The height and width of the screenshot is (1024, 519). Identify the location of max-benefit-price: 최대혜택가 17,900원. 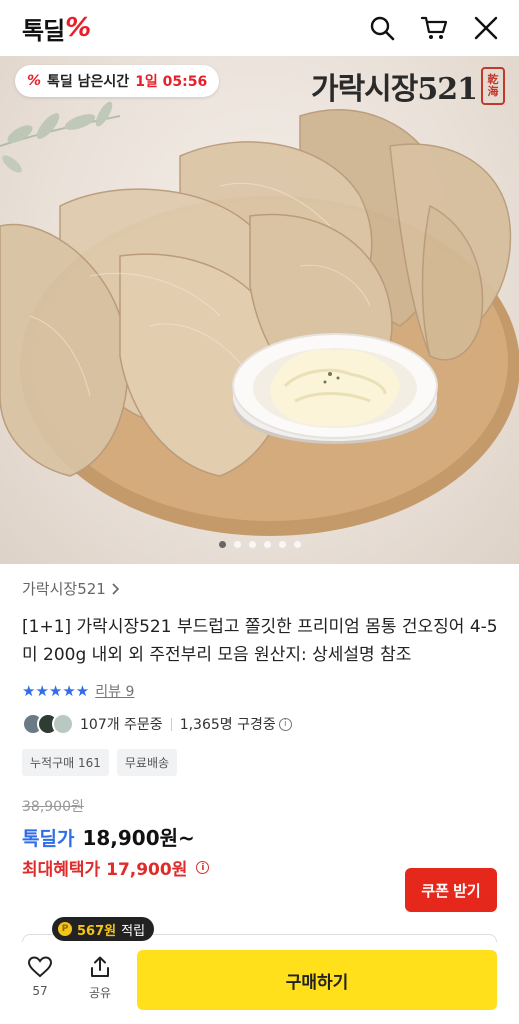
(105, 870).